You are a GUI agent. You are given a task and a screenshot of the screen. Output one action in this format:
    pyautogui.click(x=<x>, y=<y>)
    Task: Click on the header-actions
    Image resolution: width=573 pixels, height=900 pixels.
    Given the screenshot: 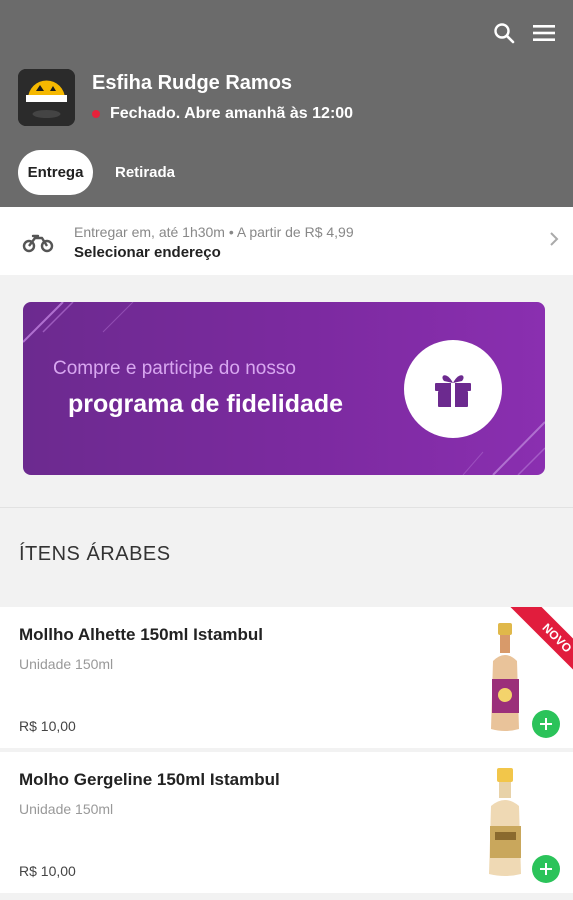 What is the action you would take?
    pyautogui.click(x=524, y=33)
    